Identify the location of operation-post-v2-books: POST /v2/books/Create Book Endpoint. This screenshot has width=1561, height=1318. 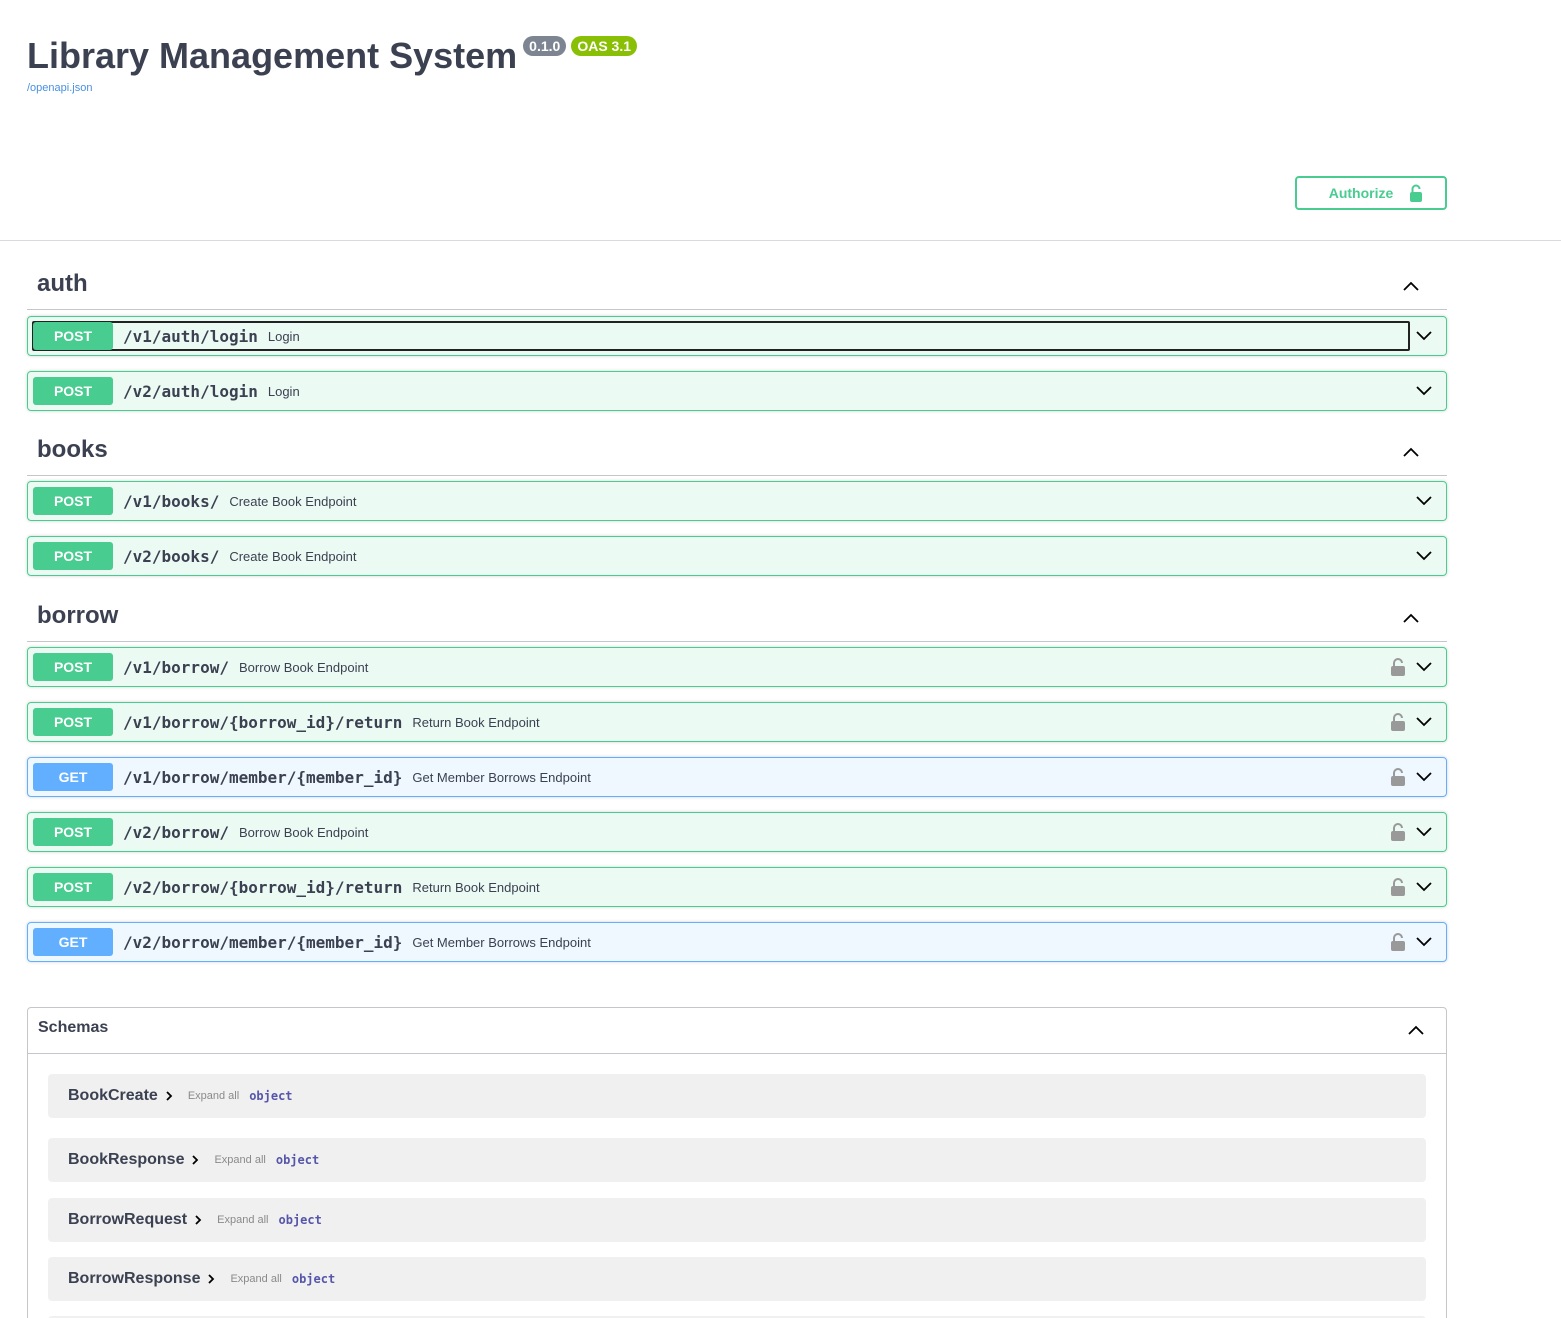
(737, 556).